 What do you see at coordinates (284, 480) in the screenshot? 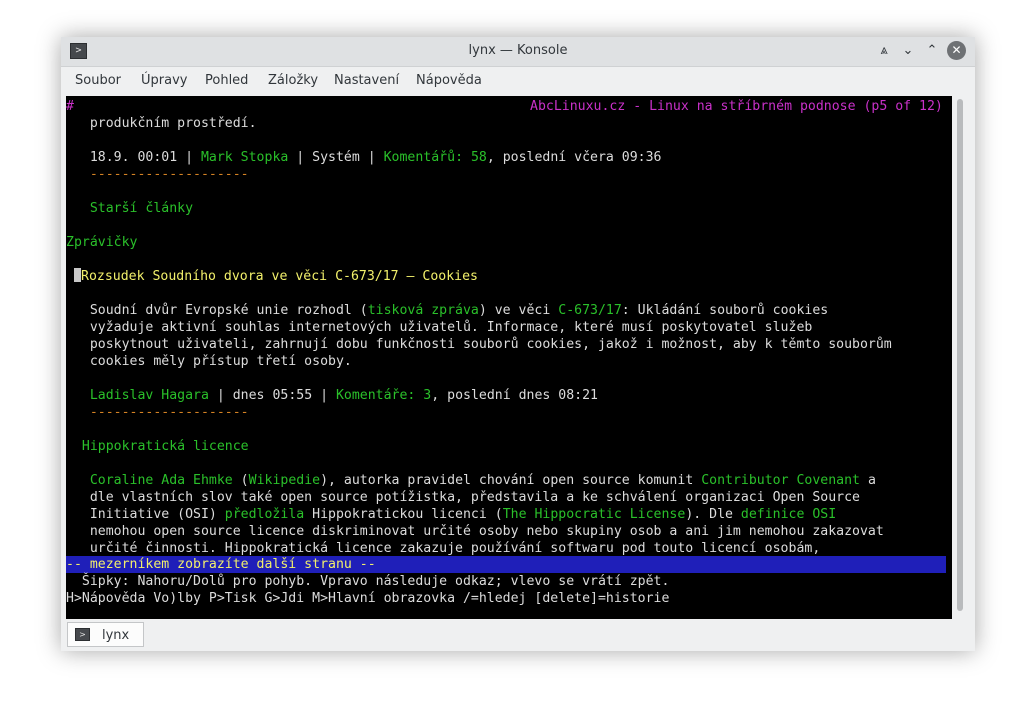
I see `wikipedia-link: Wikipedie` at bounding box center [284, 480].